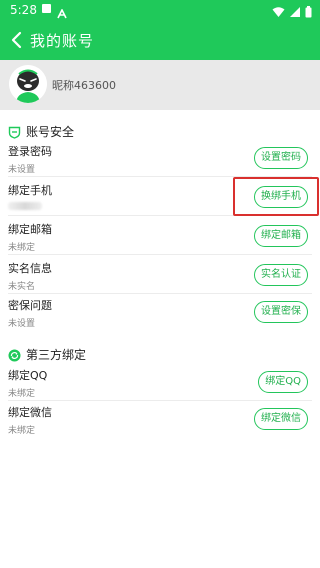 The image size is (320, 568). What do you see at coordinates (30, 151) in the screenshot?
I see `row-title: 登录密码` at bounding box center [30, 151].